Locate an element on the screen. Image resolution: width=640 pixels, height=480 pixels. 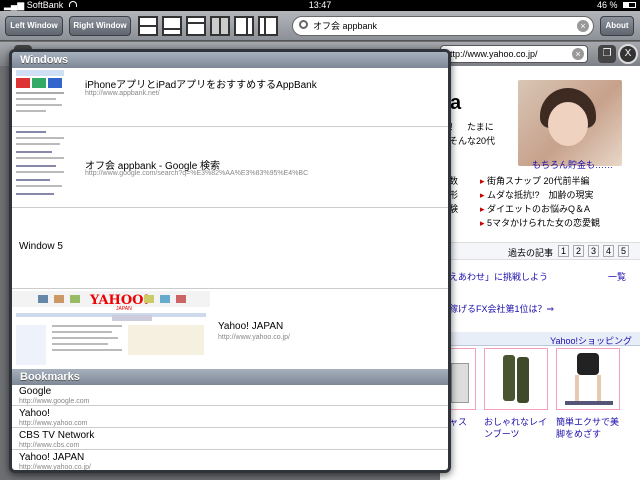
page-link: 2 is located at coordinates (579, 251).